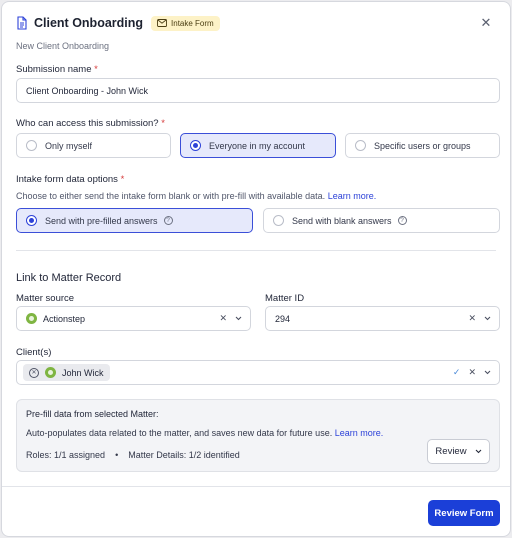 The height and width of the screenshot is (538, 512). I want to click on review-form-button: Review Form, so click(464, 513).